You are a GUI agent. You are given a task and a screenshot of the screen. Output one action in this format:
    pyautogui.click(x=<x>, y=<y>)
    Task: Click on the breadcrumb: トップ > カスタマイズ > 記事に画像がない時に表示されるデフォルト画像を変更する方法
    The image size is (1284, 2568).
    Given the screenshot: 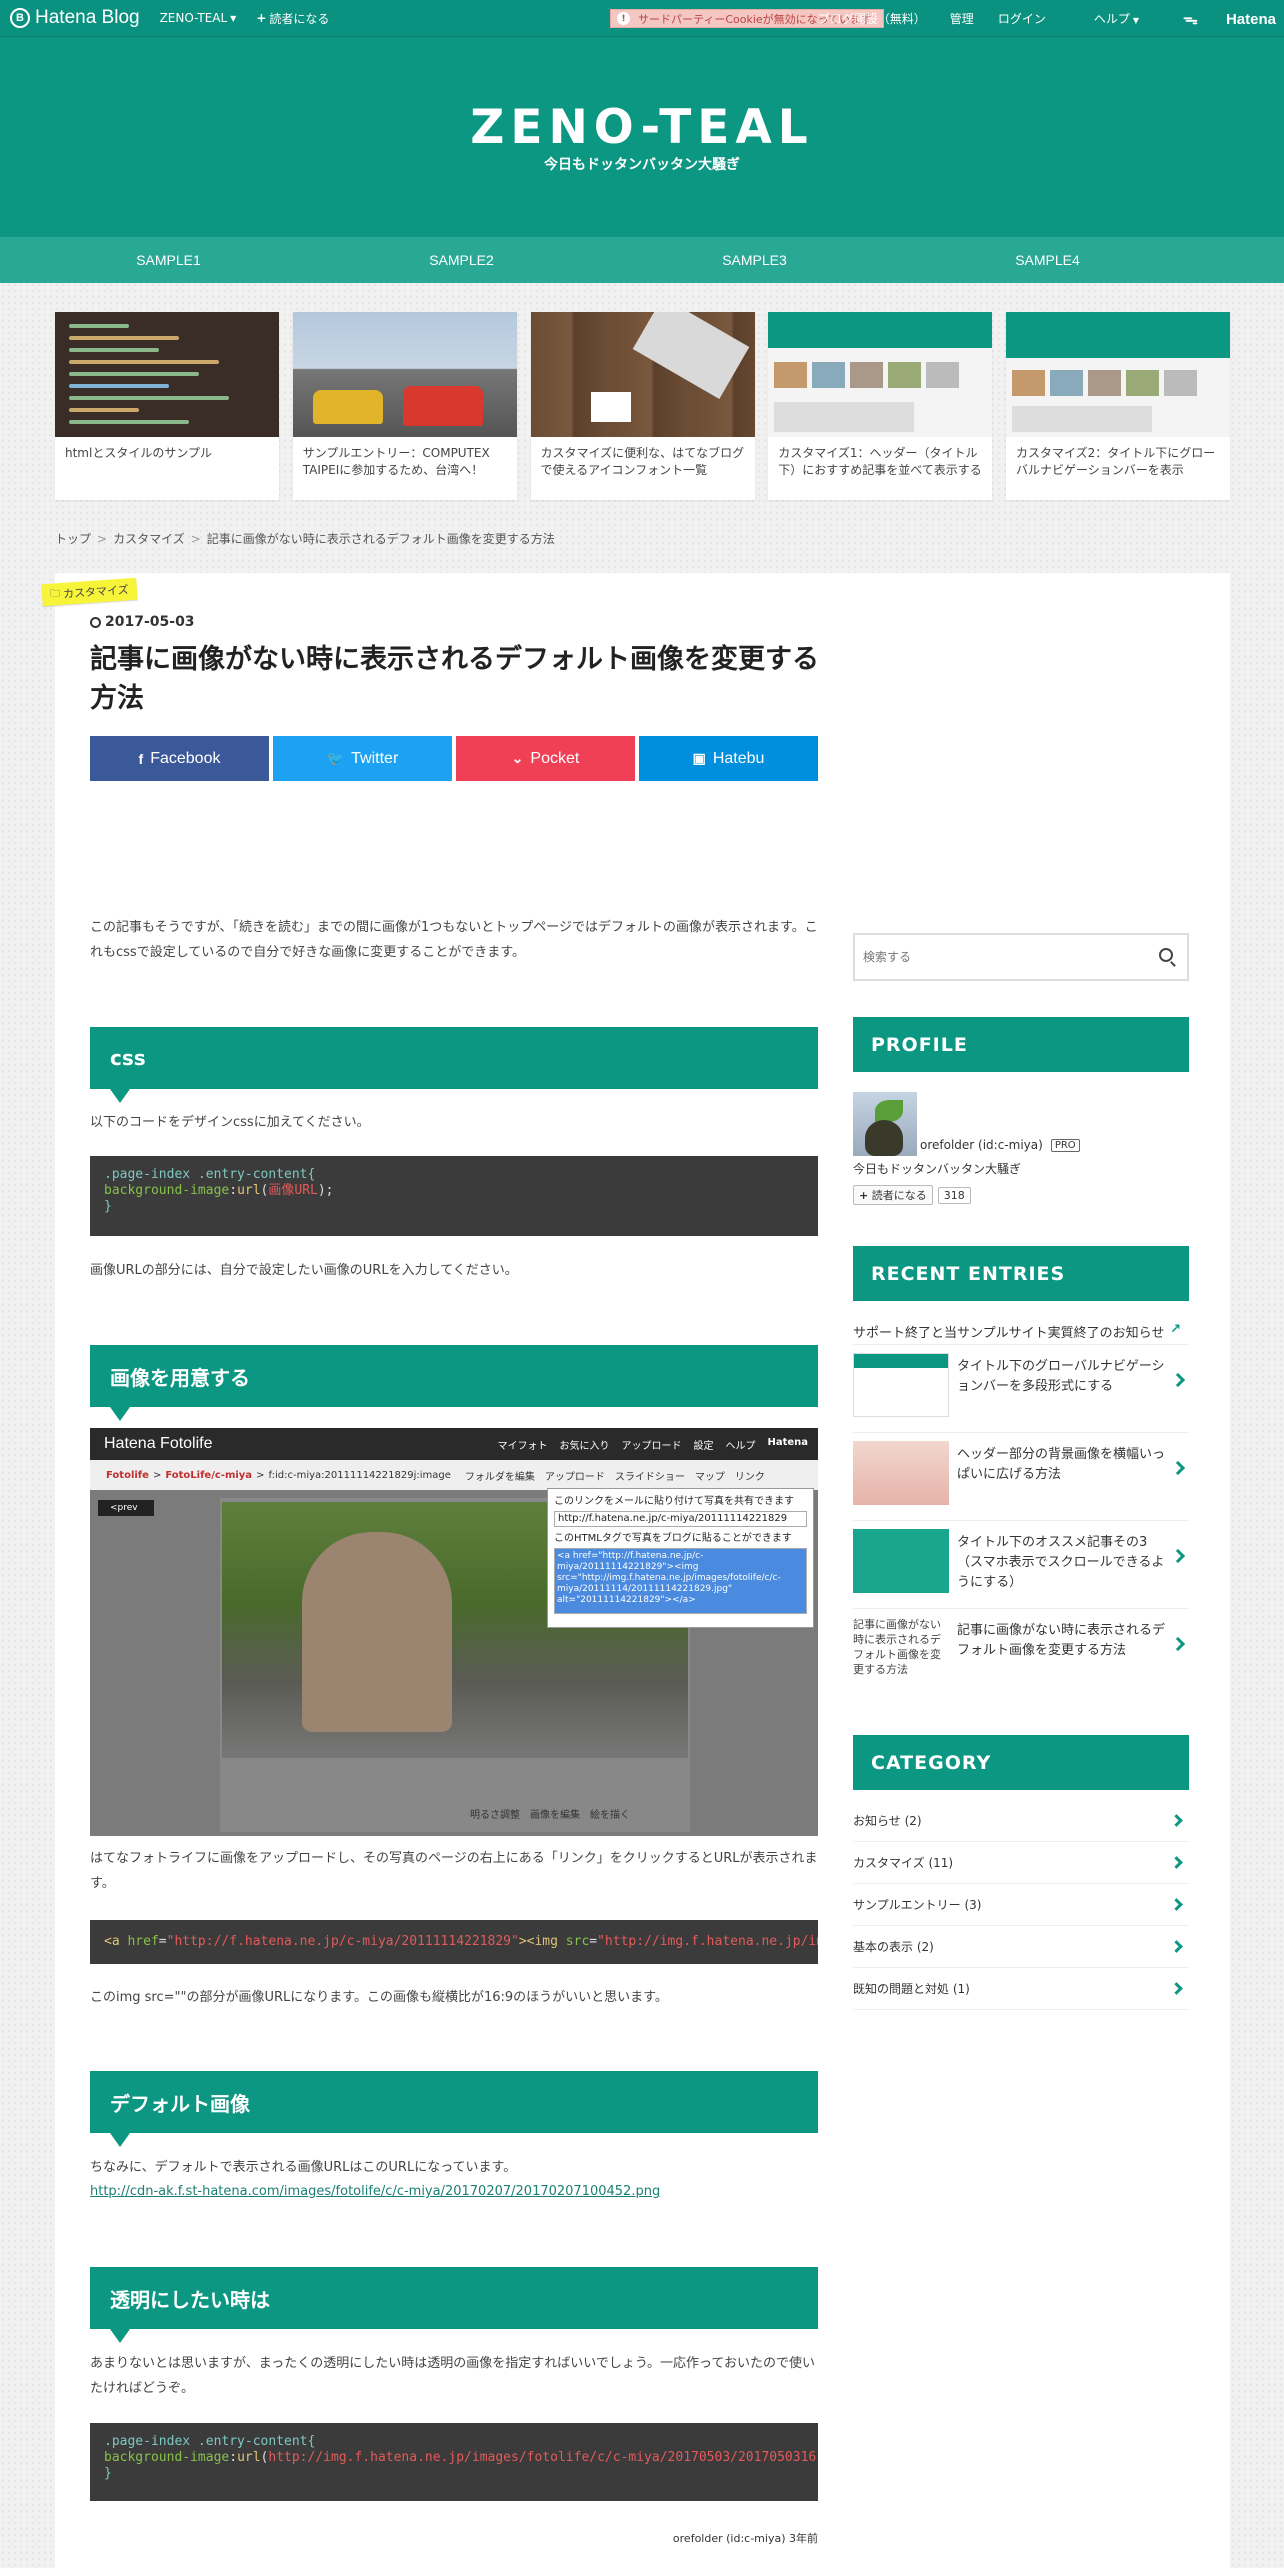 What is the action you would take?
    pyautogui.click(x=305, y=539)
    